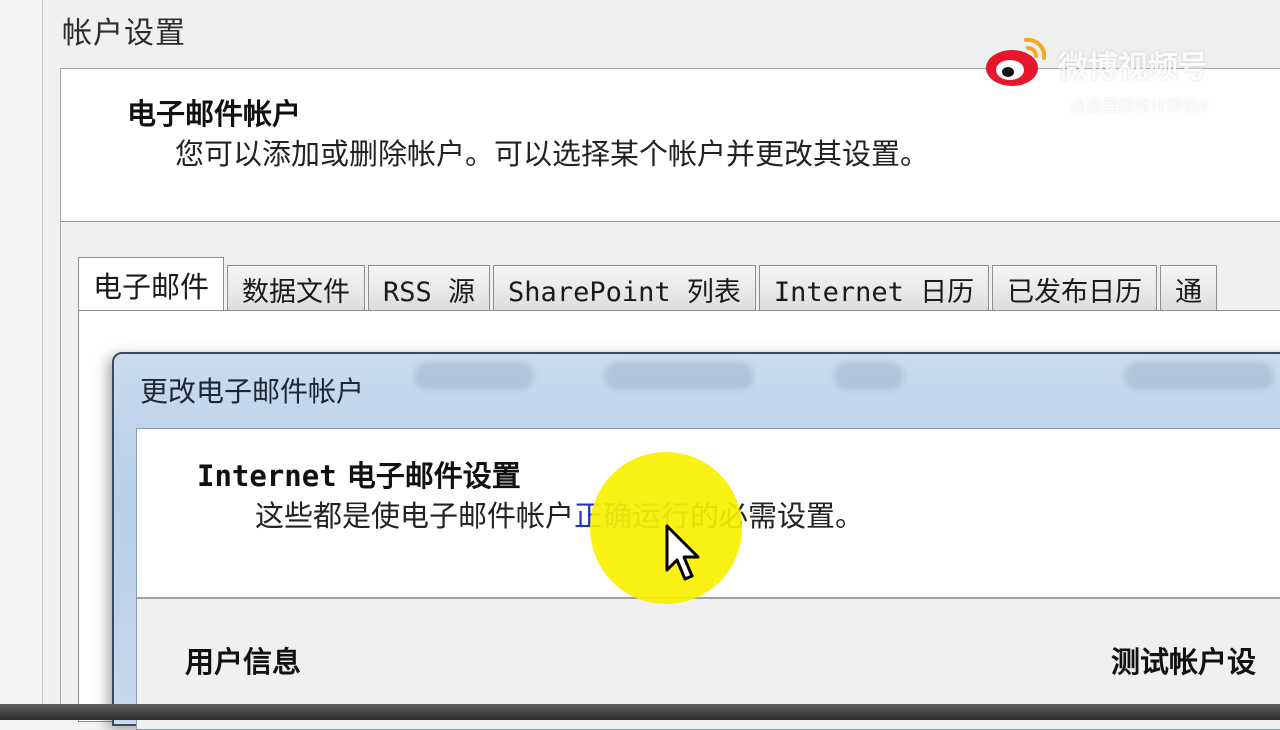 The image size is (1280, 730). I want to click on tab-data-files: 数据文件, so click(296, 288).